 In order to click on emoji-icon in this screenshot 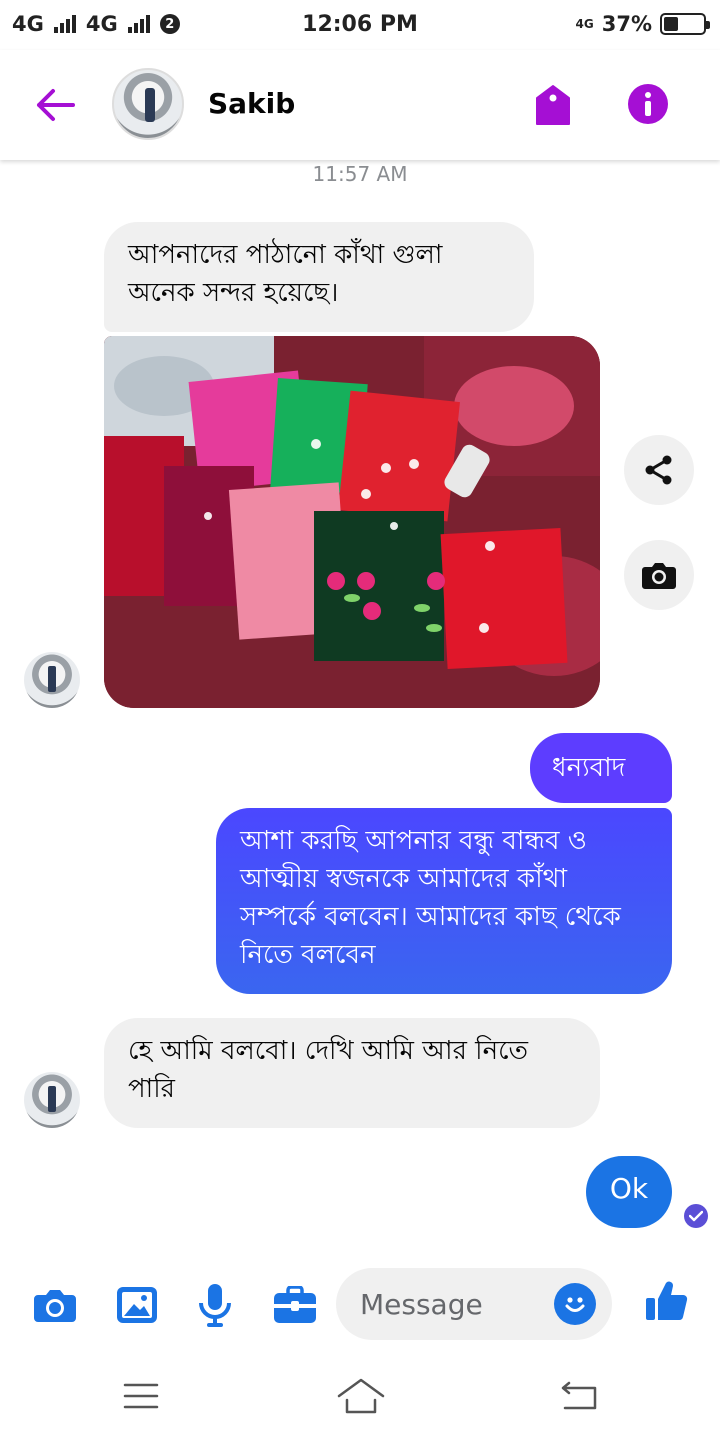, I will do `click(575, 1304)`.